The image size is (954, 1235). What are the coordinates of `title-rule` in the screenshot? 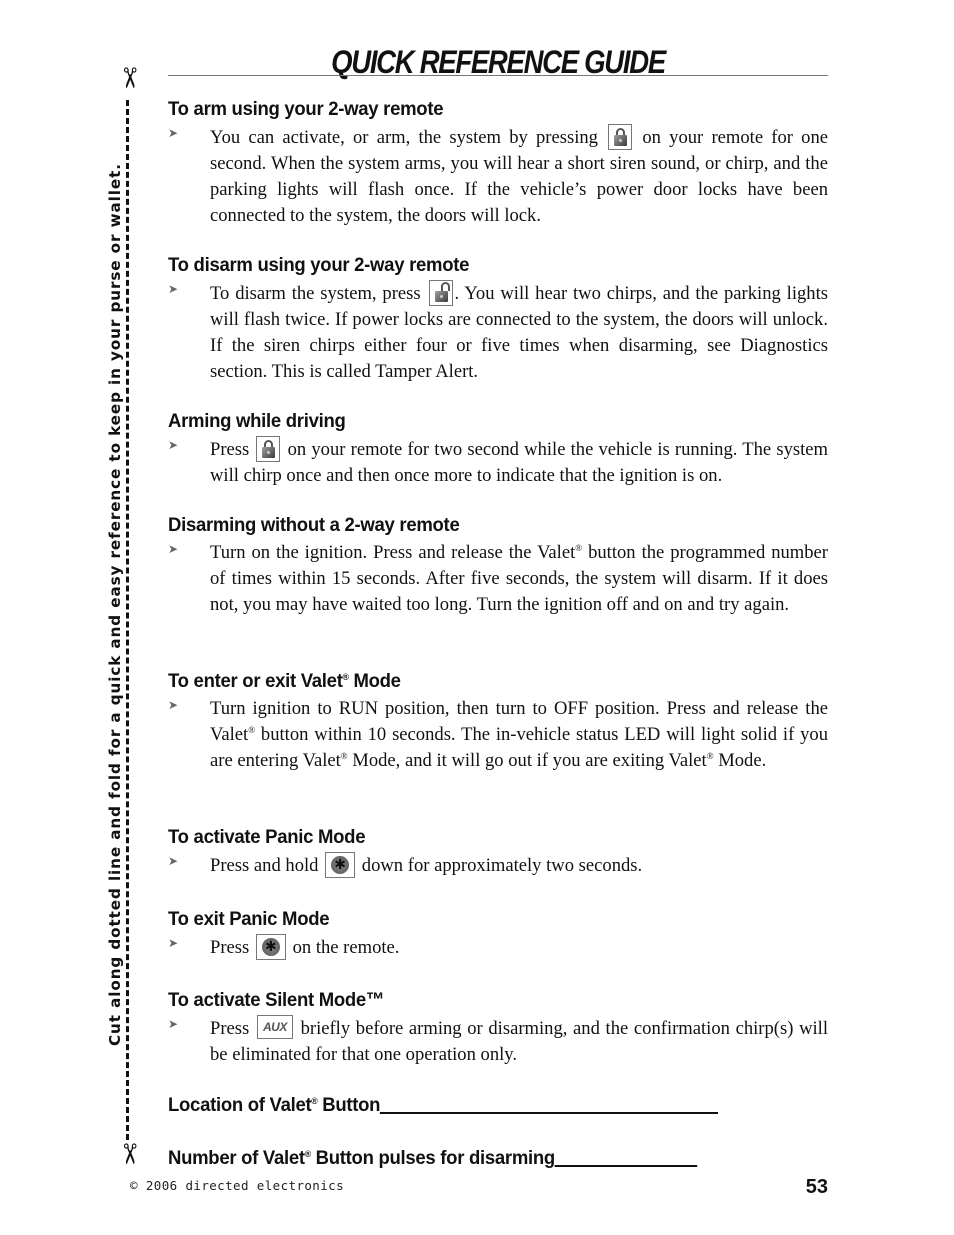 It's located at (498, 75).